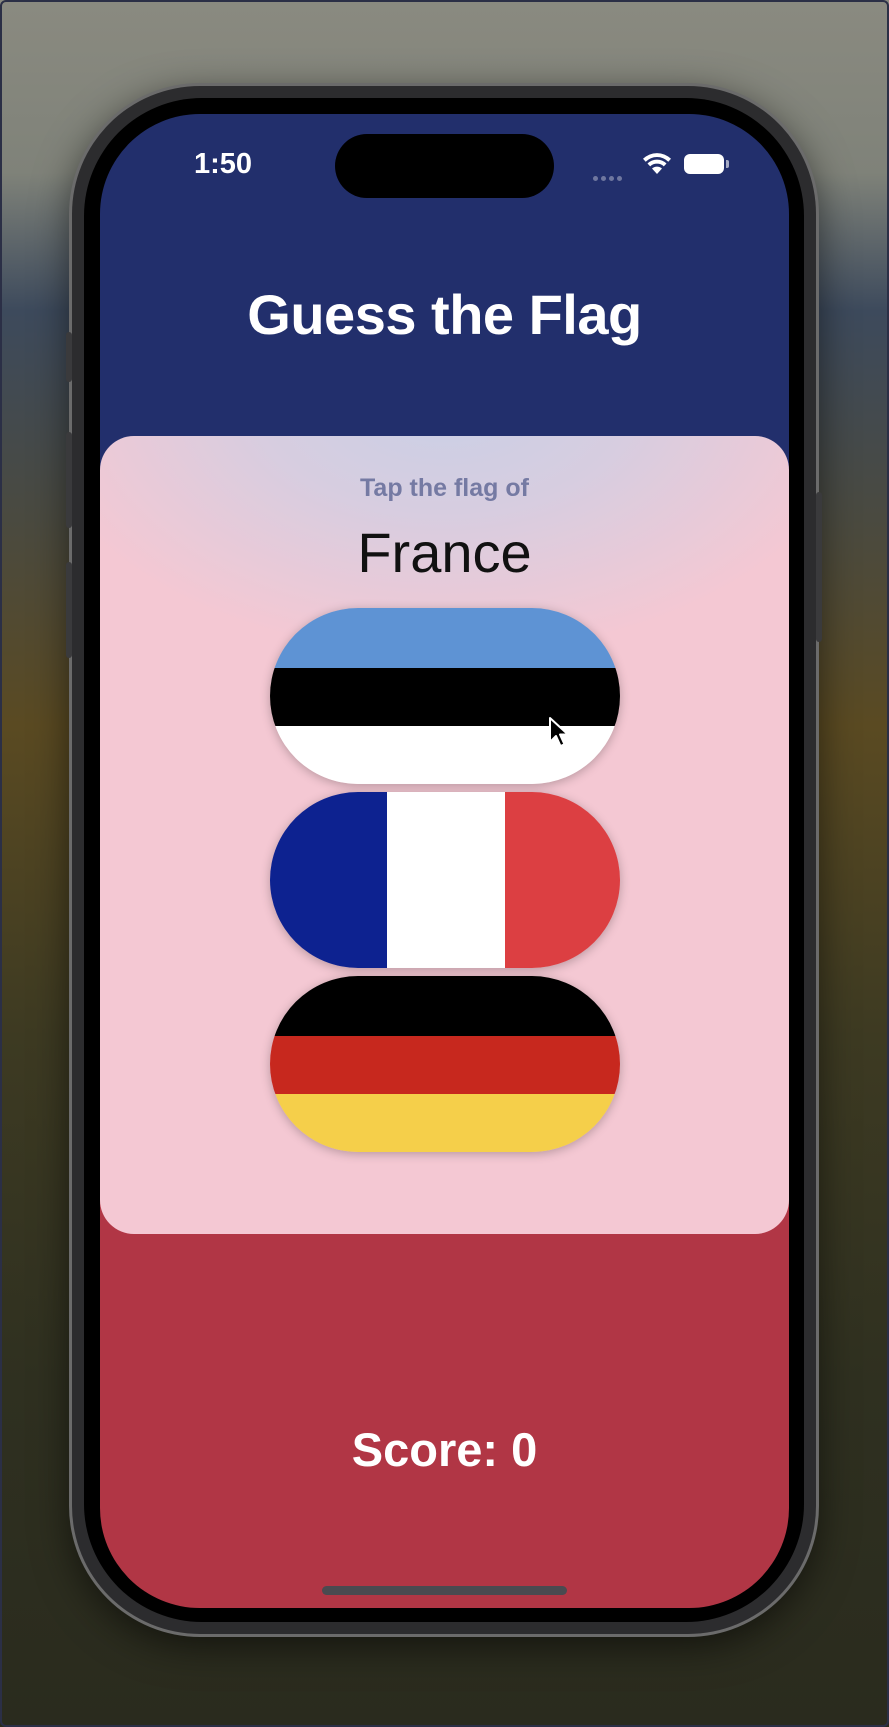 This screenshot has width=889, height=1727. Describe the element at coordinates (706, 164) in the screenshot. I see `battery-icon` at that location.